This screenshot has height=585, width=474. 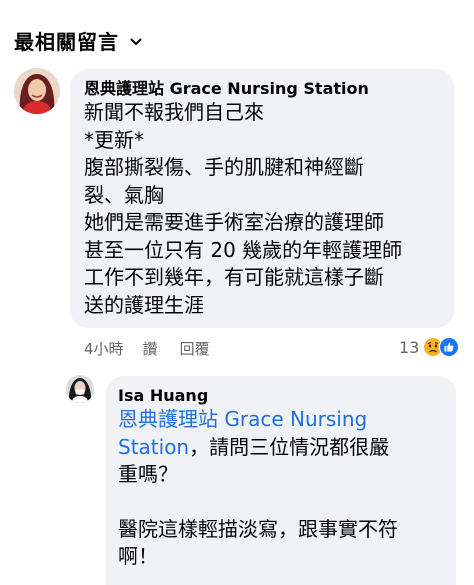 I want to click on sort-label: 最相關留言, so click(x=66, y=42).